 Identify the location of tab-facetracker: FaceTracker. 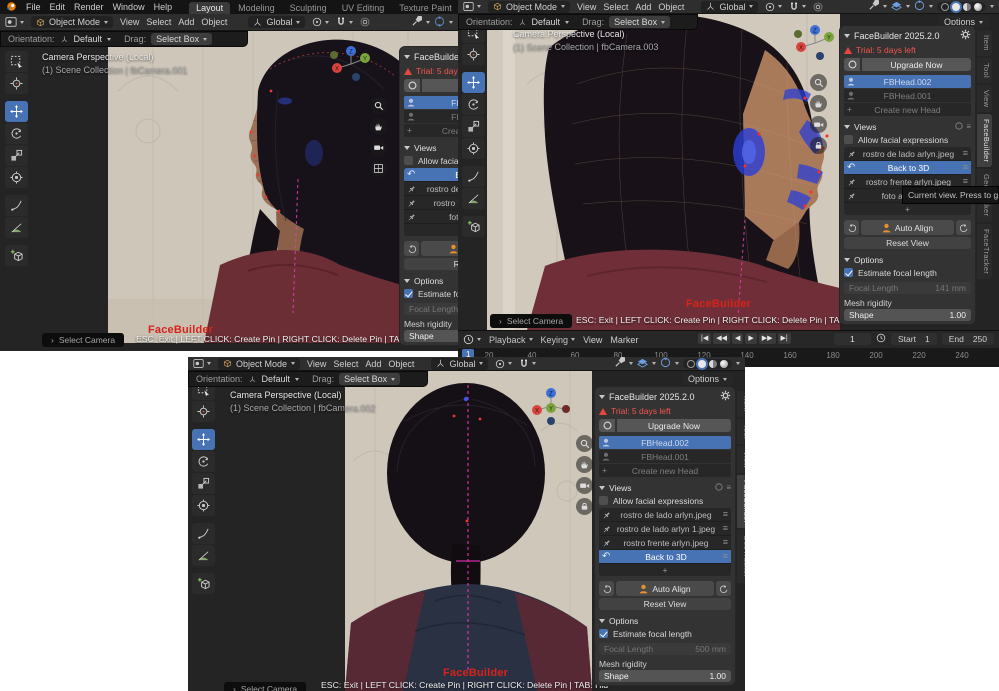
(984, 251).